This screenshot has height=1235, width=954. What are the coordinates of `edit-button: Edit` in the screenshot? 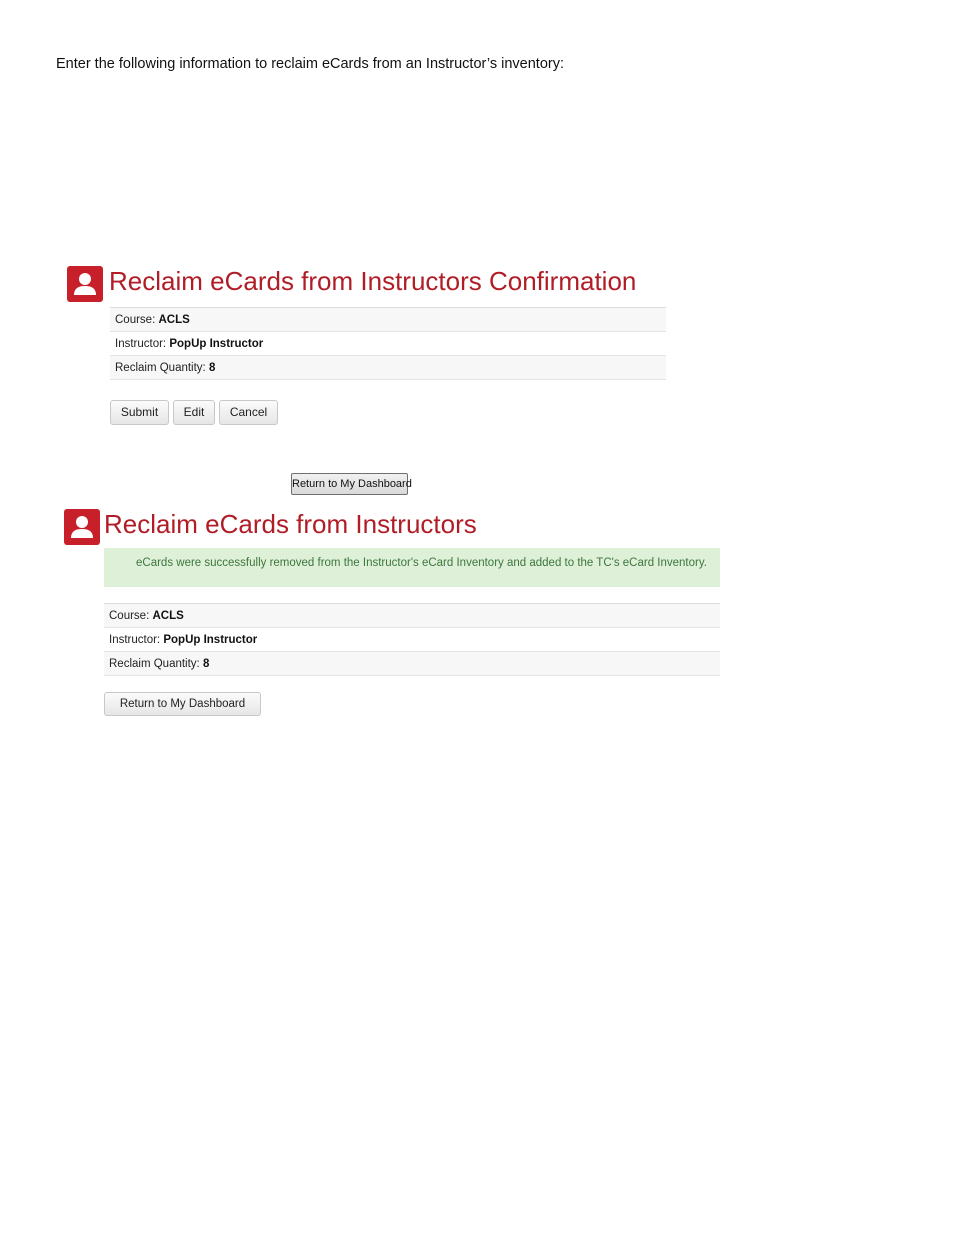 It's located at (194, 412).